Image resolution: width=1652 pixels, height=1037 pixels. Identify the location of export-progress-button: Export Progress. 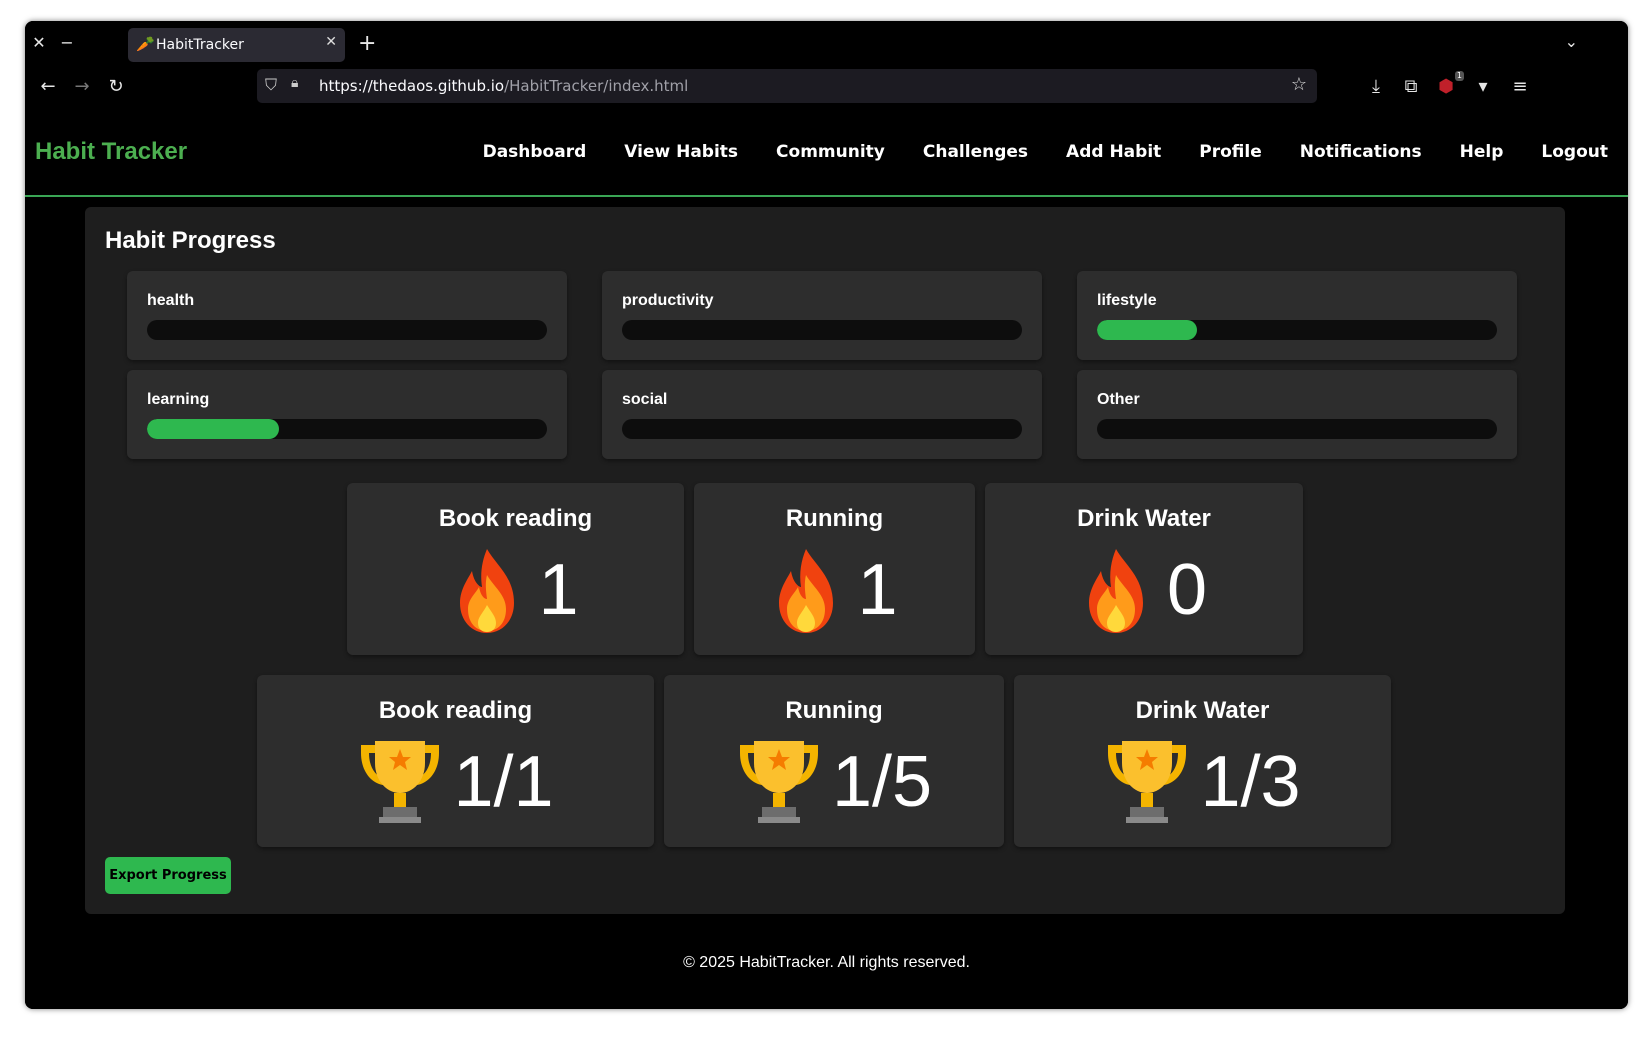
(168, 875).